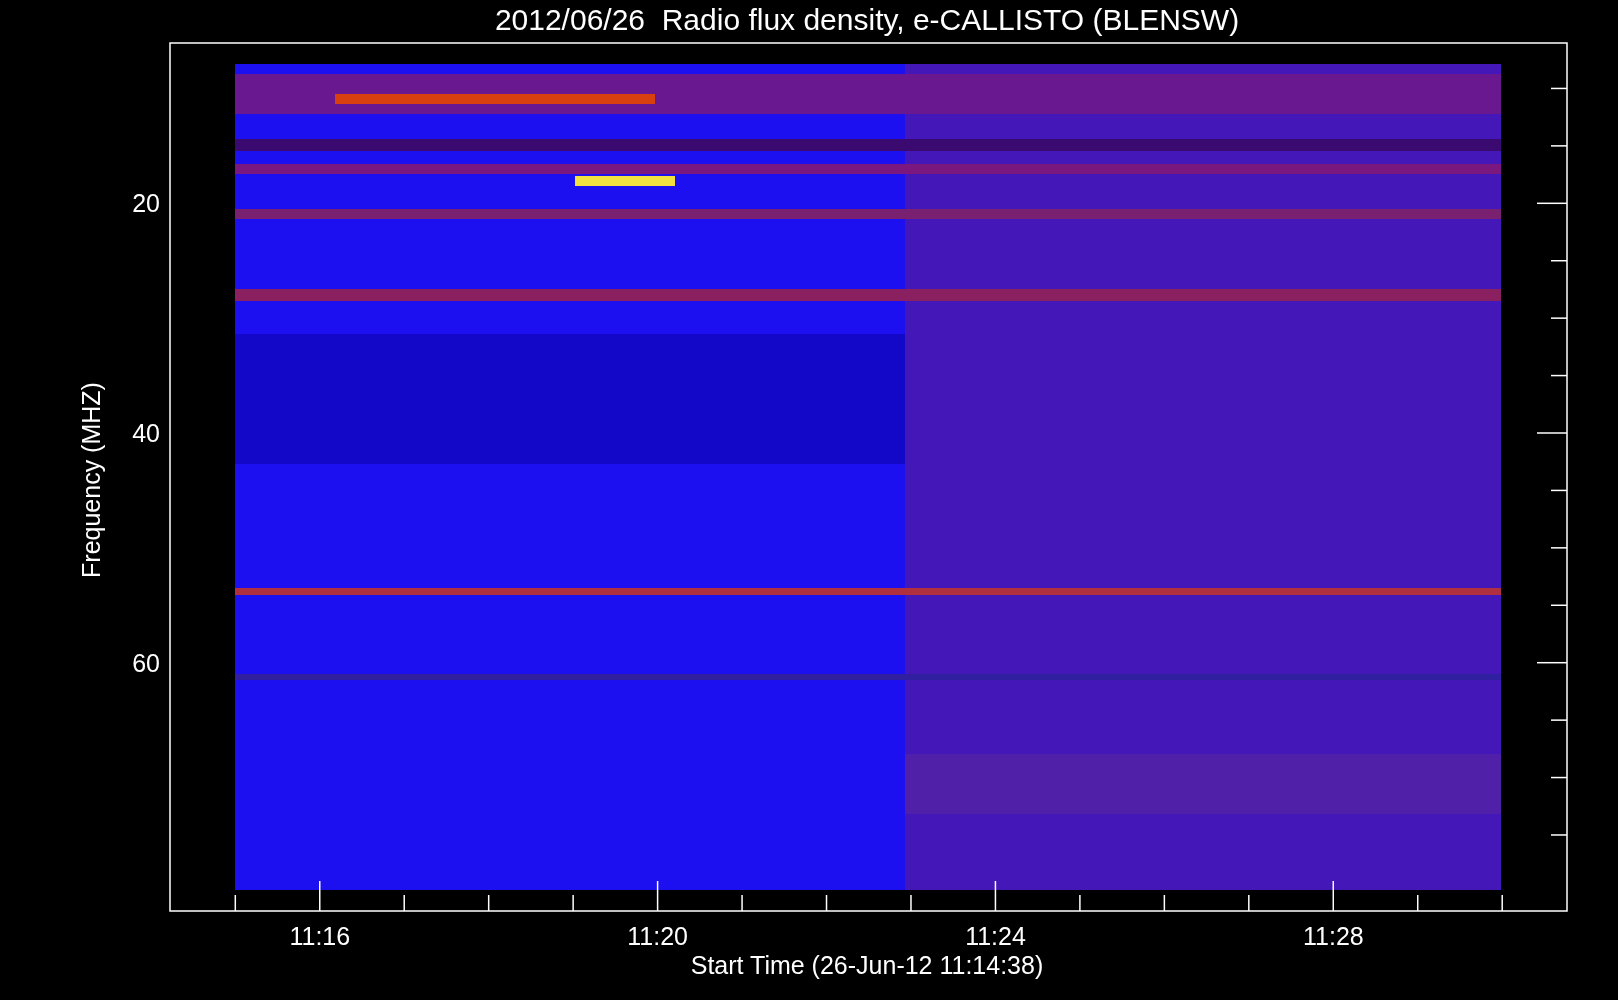  I want to click on x-tick-label: 11:16, so click(320, 936).